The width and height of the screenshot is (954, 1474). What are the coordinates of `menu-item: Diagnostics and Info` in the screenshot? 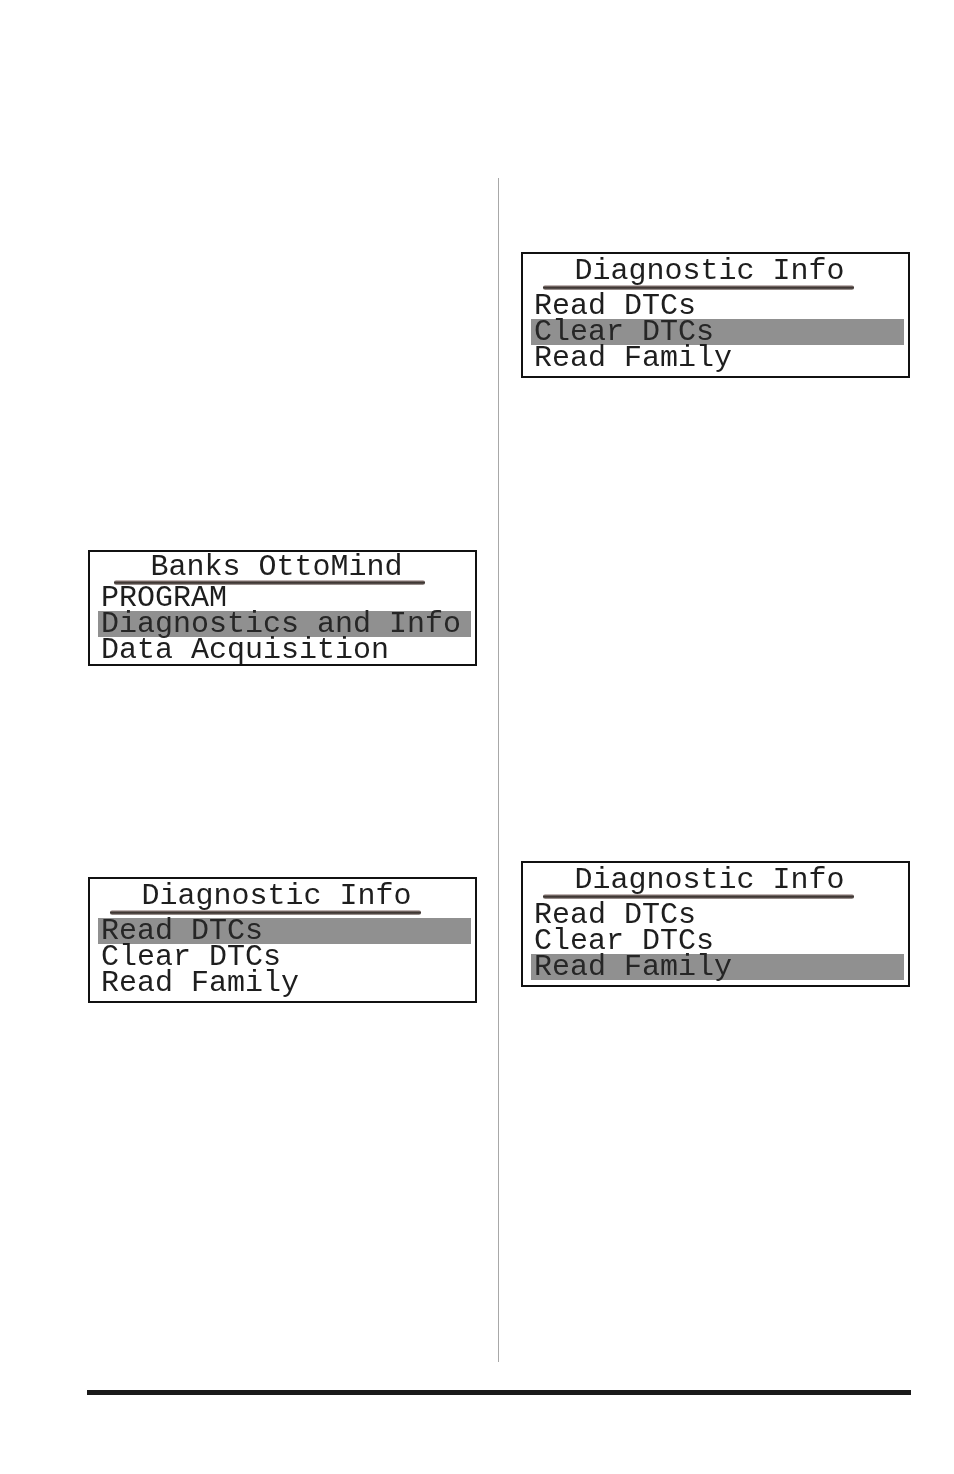 It's located at (284, 624).